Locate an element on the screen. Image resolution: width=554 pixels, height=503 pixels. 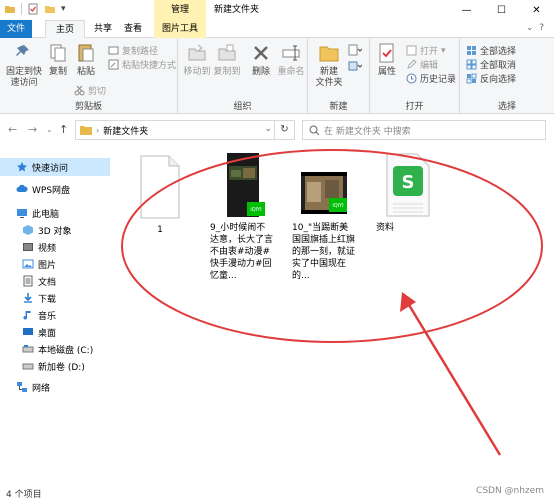
pin-quick-access-button: 固定到快 速访问 is located at coordinates (24, 65).